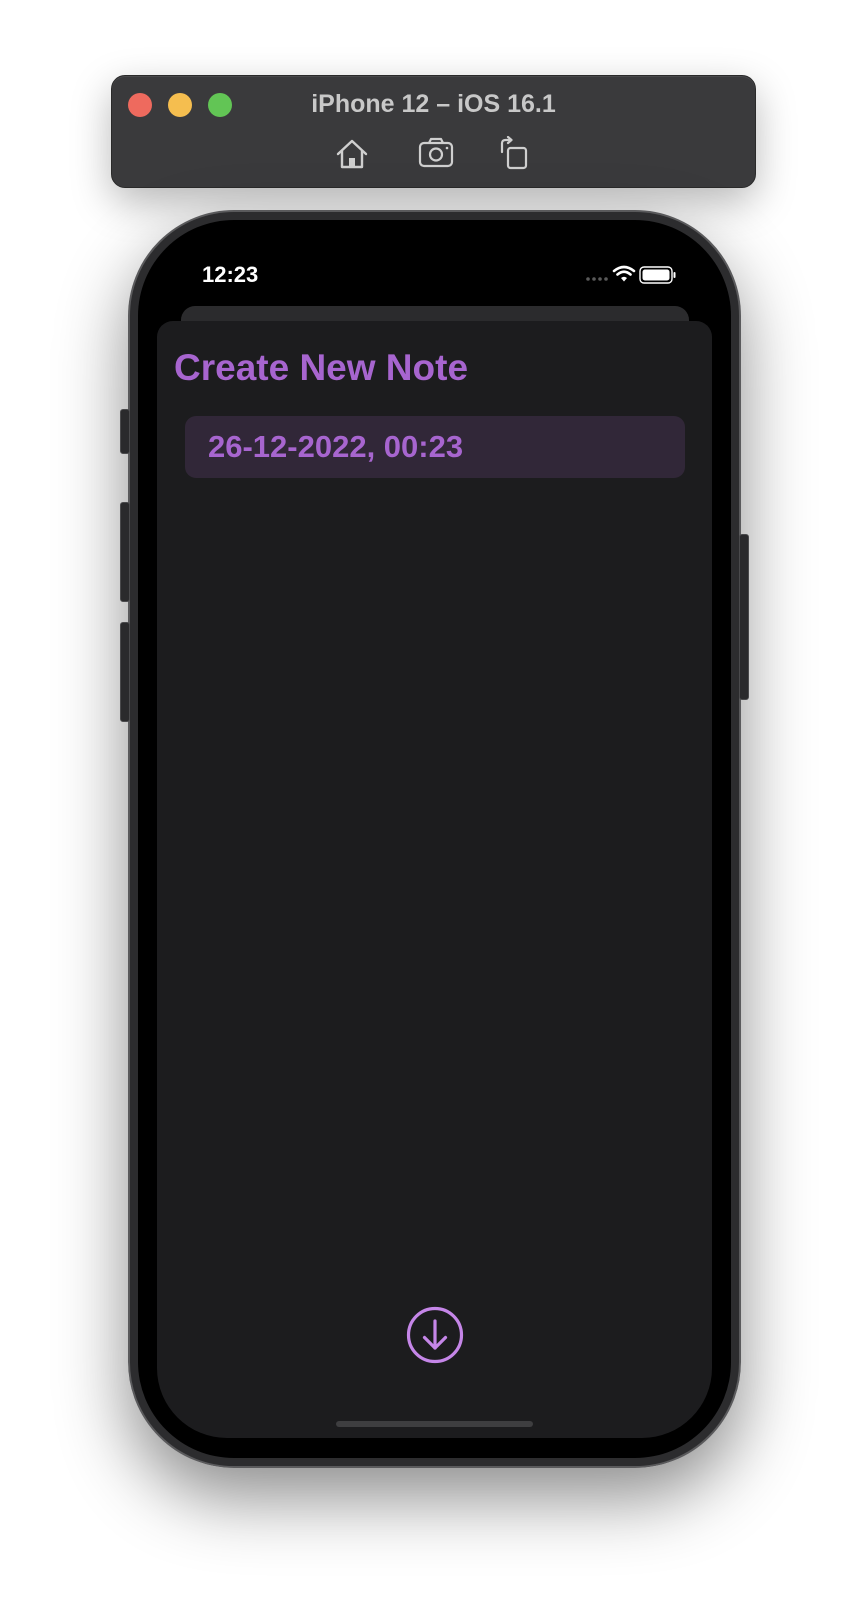 The image size is (868, 1618). I want to click on arrow-down-circle-icon, so click(435, 1335).